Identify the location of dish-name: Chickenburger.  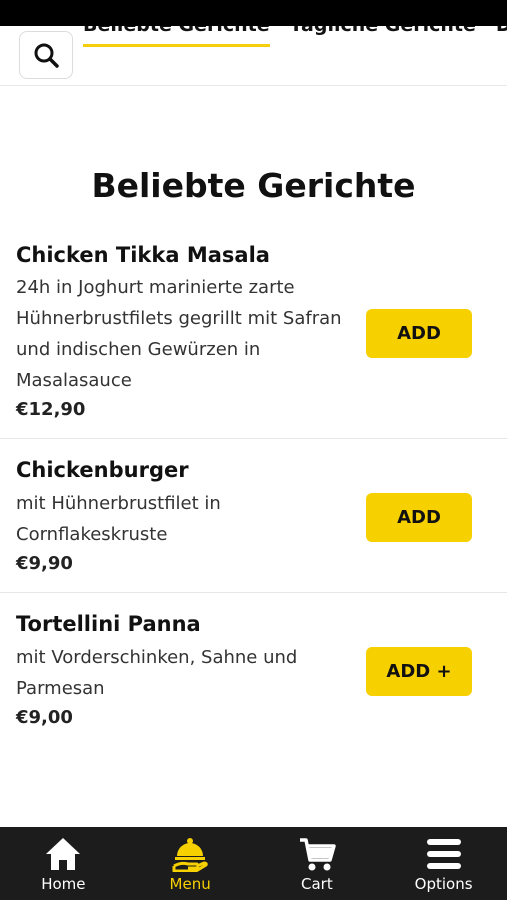
(102, 470).